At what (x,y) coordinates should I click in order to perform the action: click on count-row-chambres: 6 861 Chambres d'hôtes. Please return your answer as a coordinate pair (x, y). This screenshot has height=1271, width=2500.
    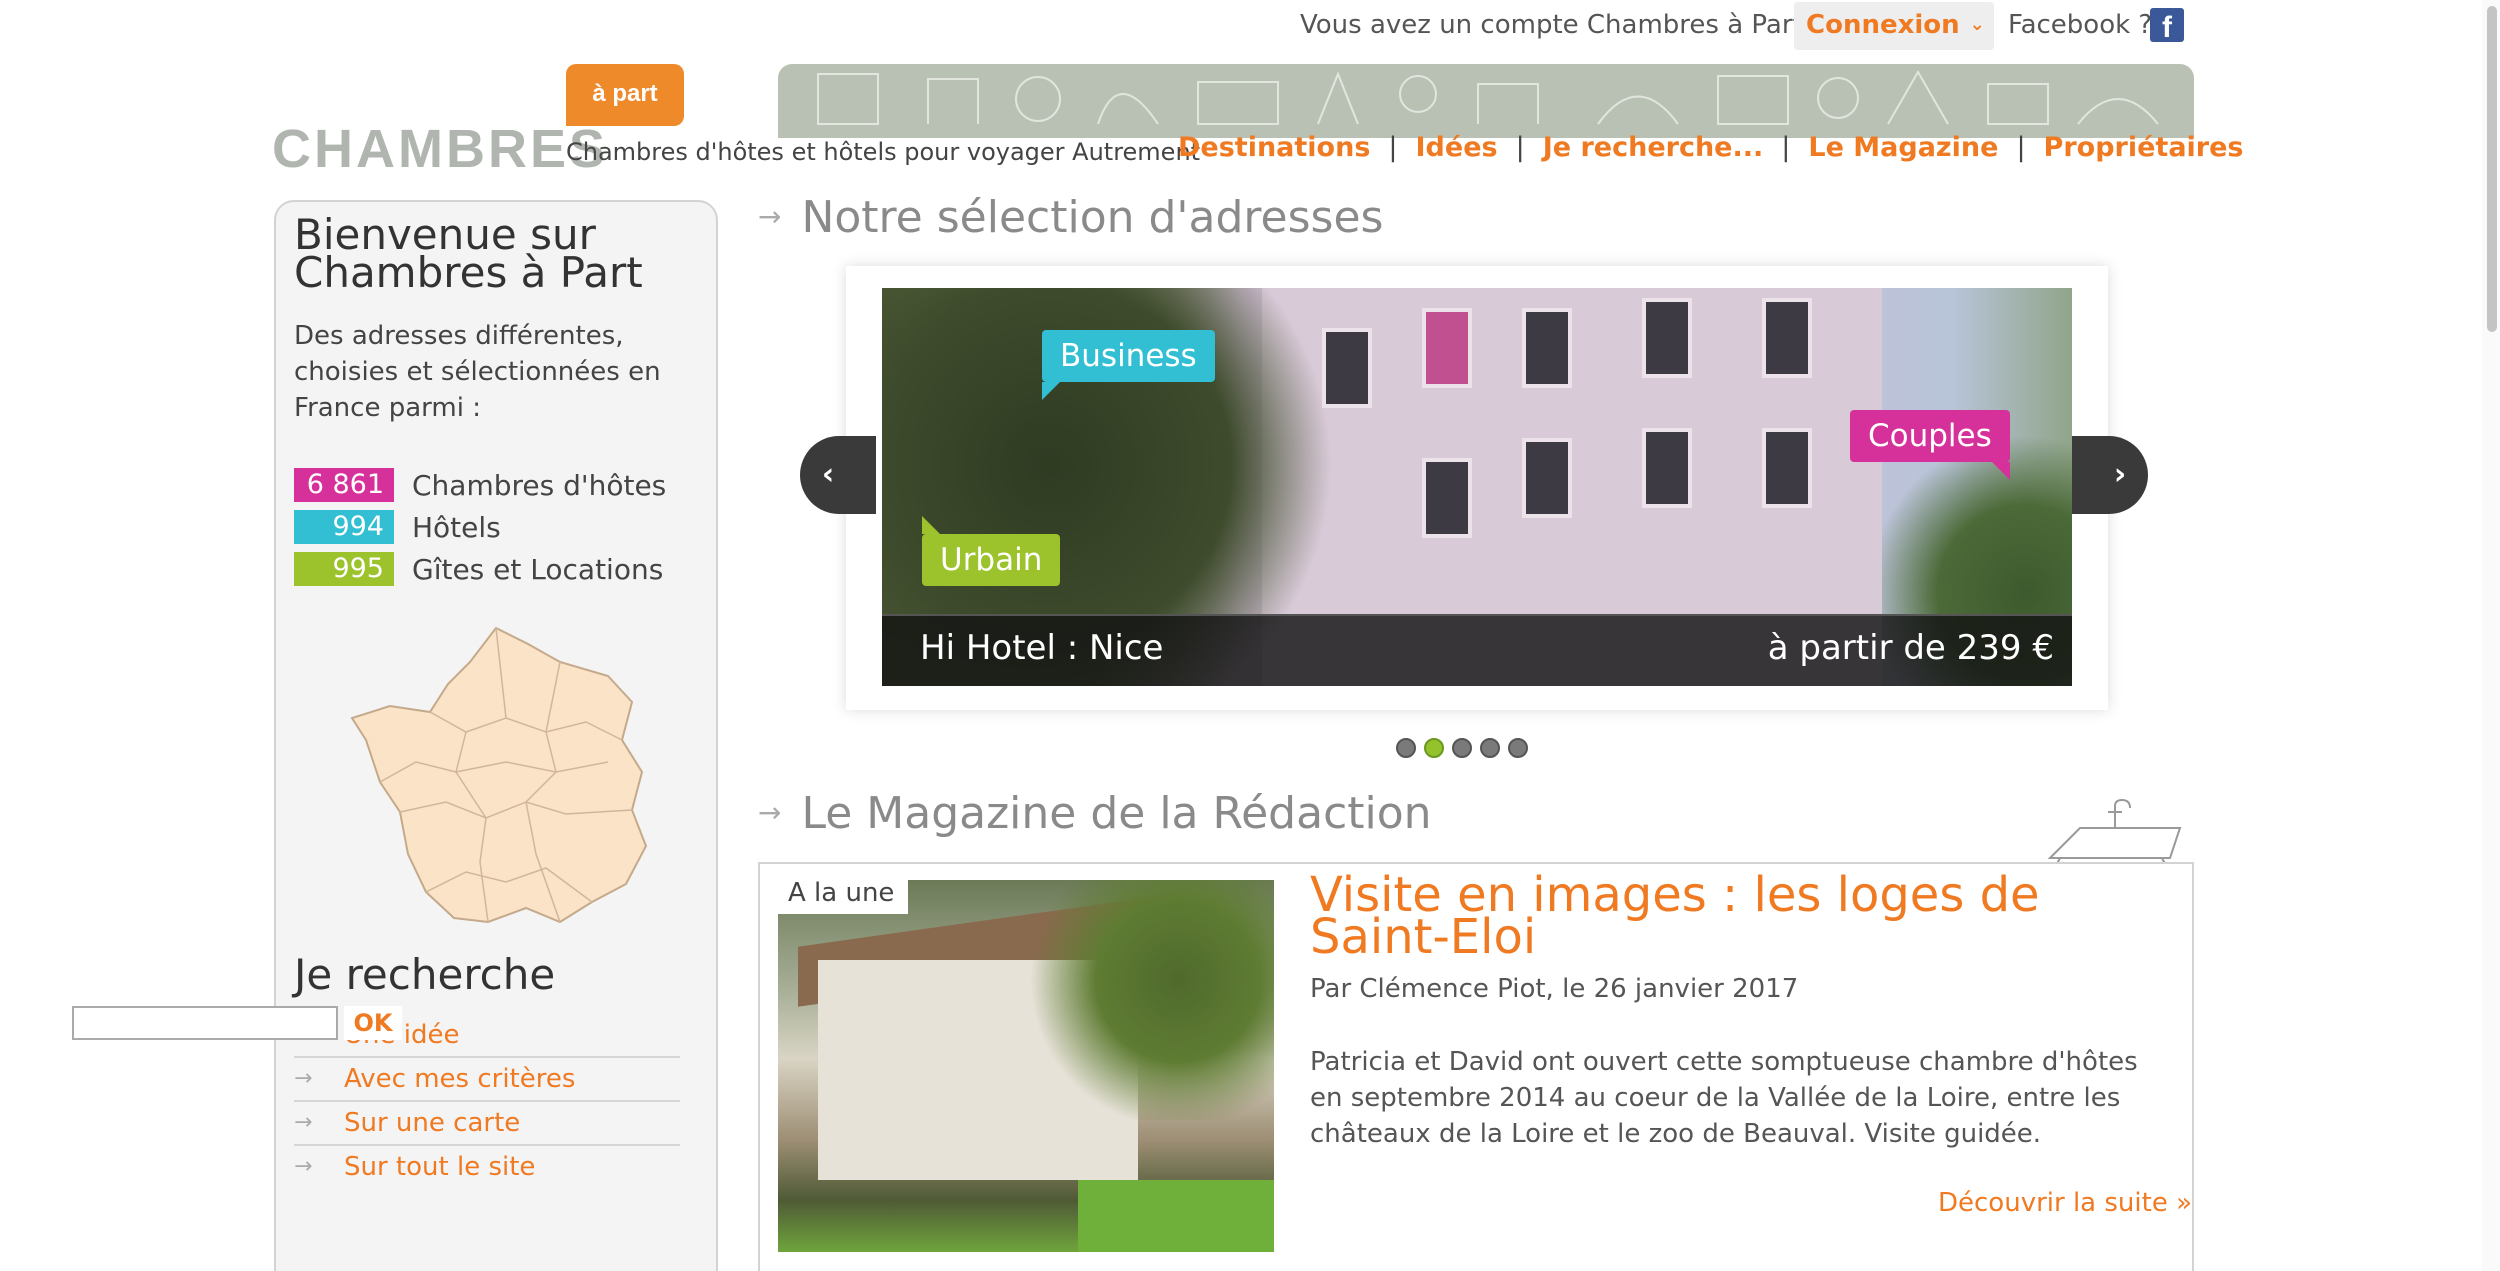
    Looking at the image, I should click on (480, 485).